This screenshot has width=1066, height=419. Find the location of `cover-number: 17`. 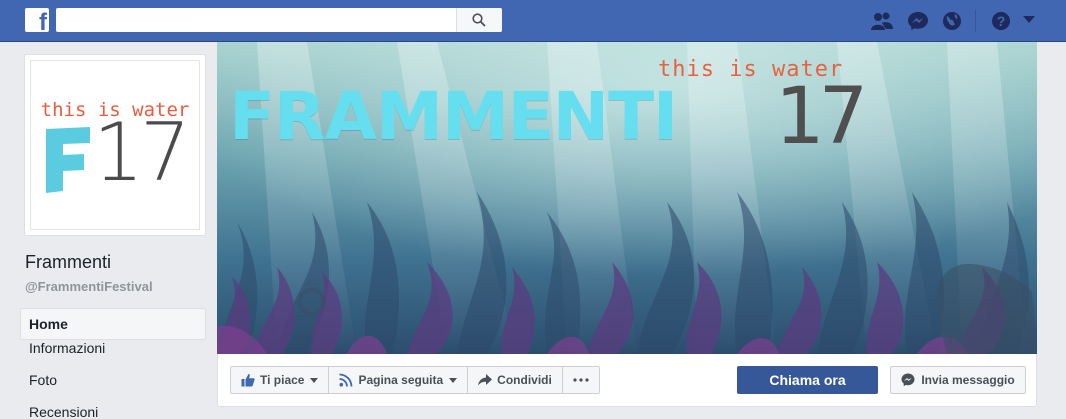

cover-number: 17 is located at coordinates (821, 117).